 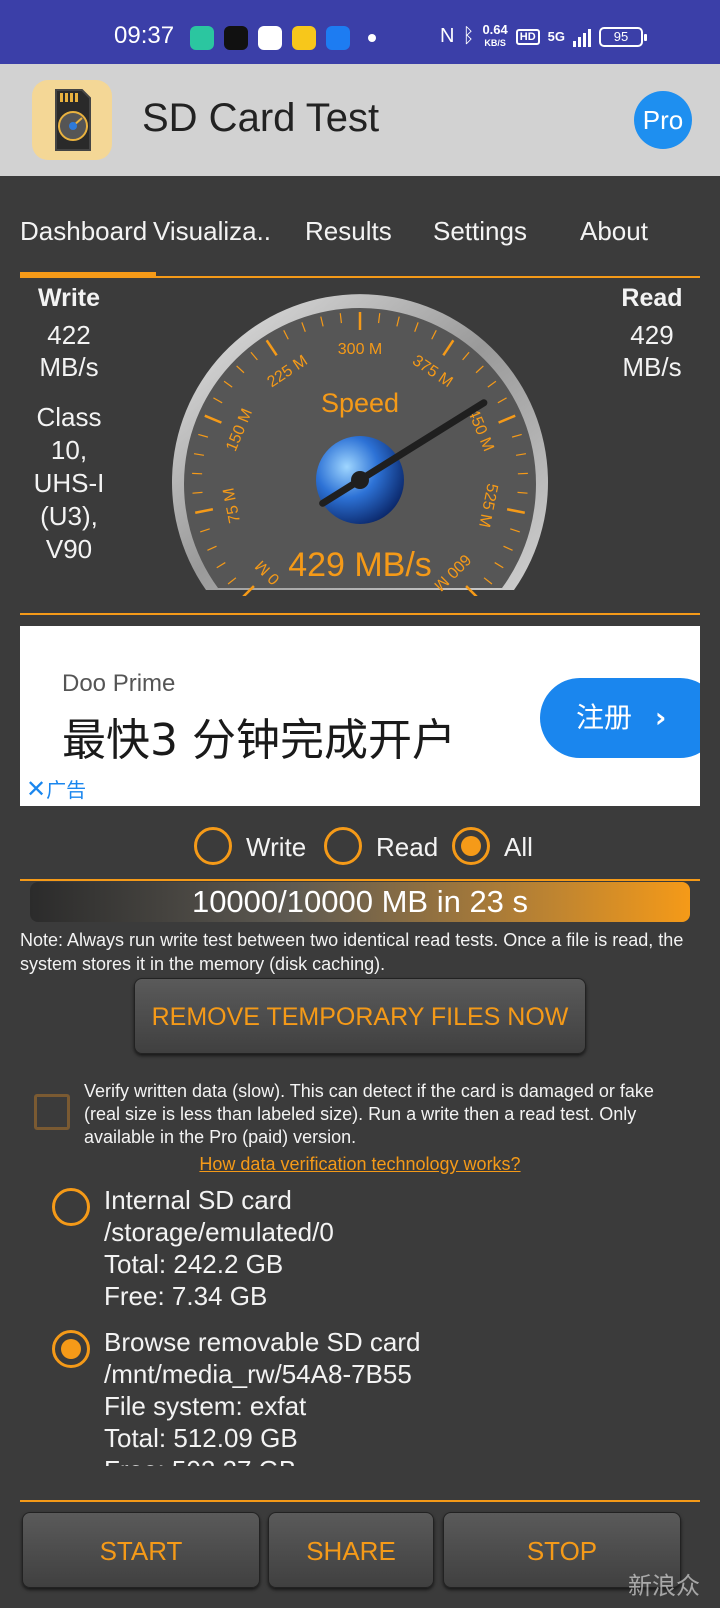 What do you see at coordinates (527, 36) in the screenshot?
I see `hd-icon: HD` at bounding box center [527, 36].